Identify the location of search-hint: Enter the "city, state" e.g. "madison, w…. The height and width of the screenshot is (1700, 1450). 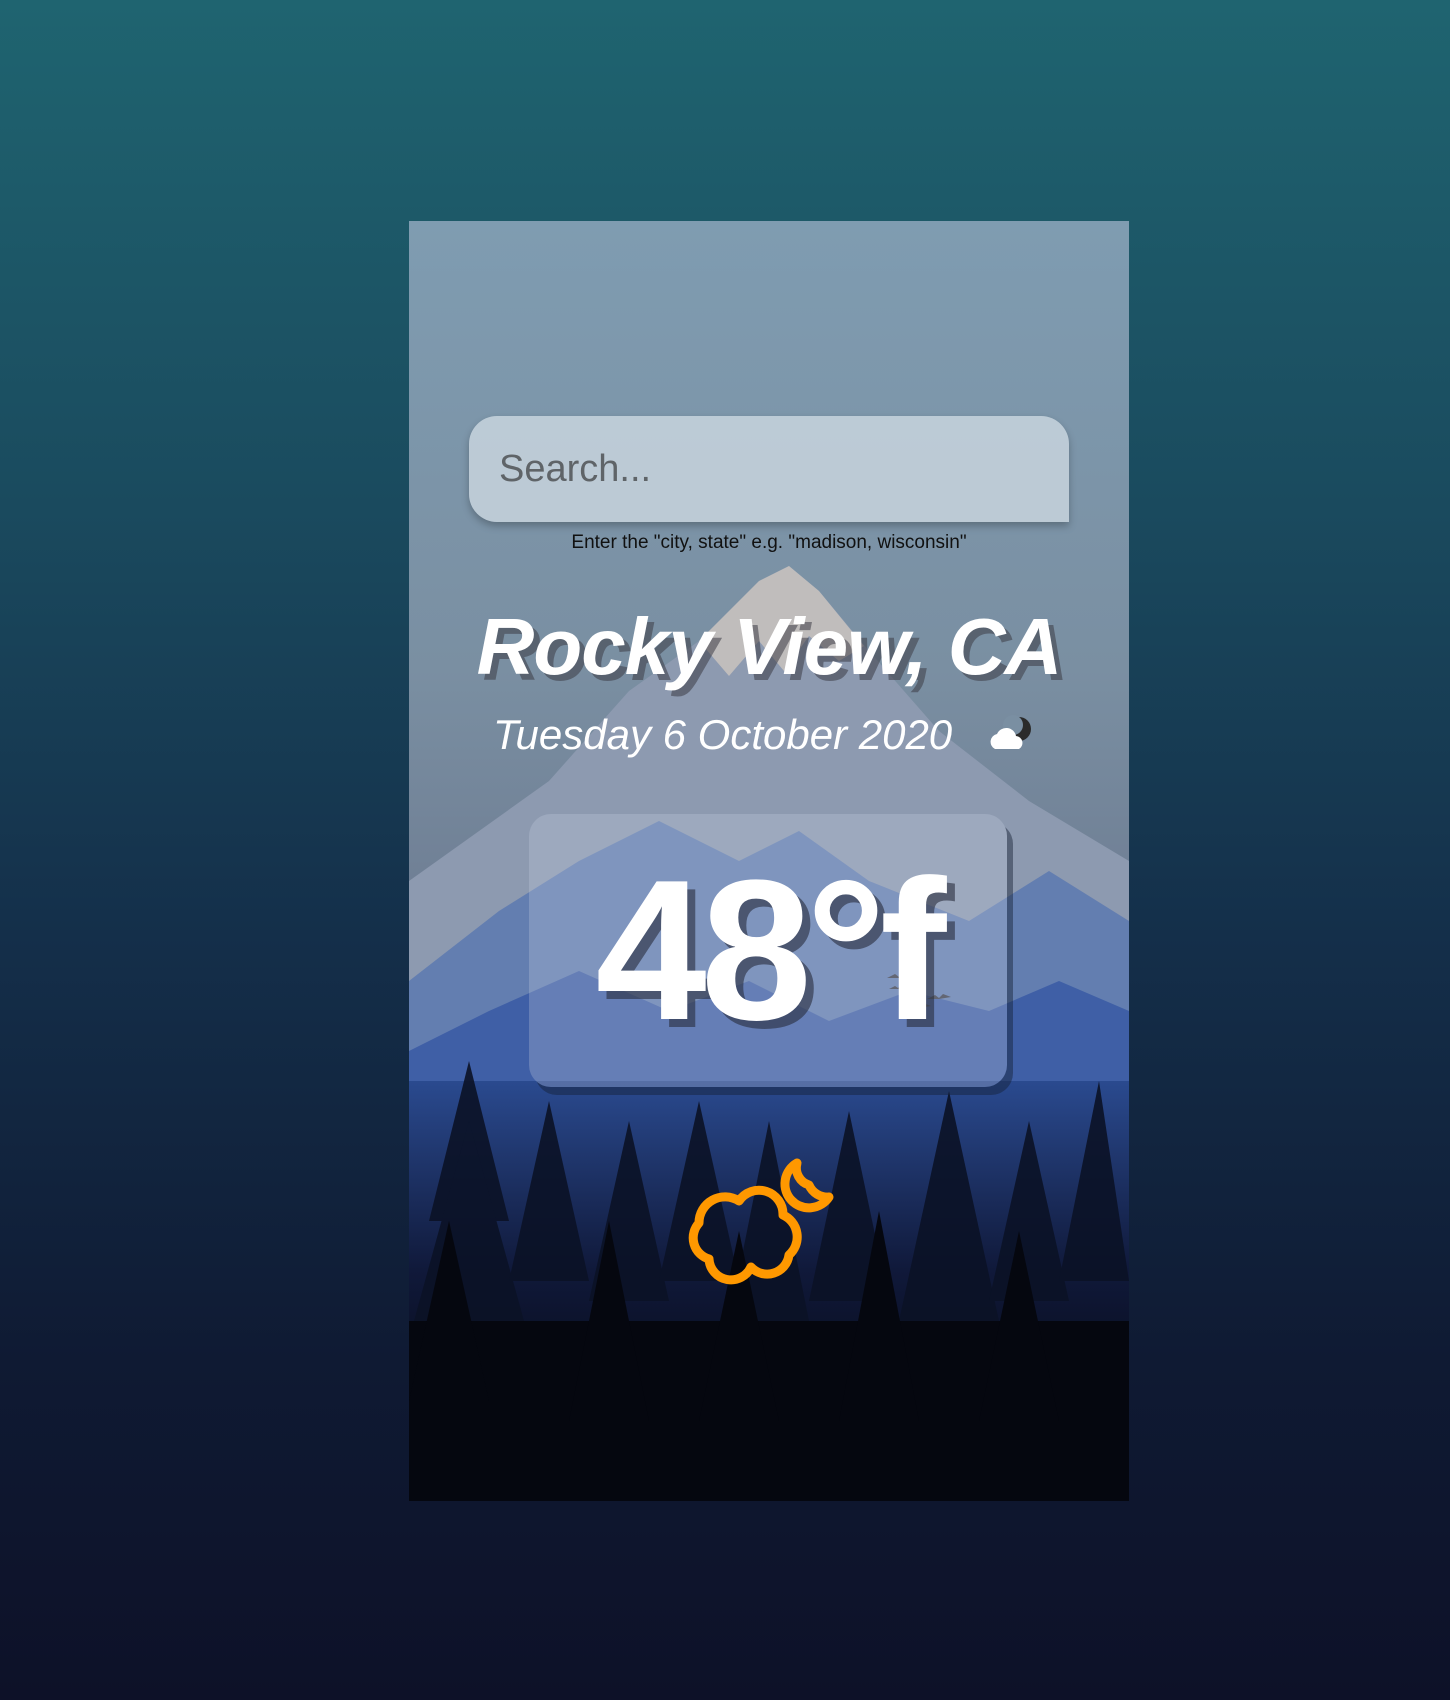
(769, 542).